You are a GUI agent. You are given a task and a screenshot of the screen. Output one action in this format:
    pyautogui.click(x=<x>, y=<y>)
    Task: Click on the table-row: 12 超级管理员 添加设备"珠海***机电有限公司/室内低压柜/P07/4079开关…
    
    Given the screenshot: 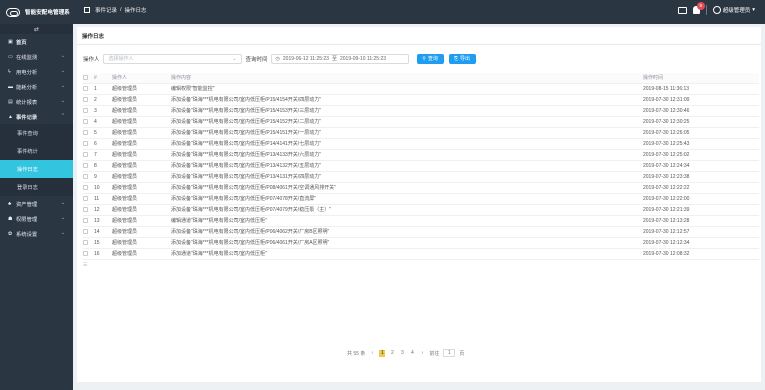 What is the action you would take?
    pyautogui.click(x=421, y=210)
    